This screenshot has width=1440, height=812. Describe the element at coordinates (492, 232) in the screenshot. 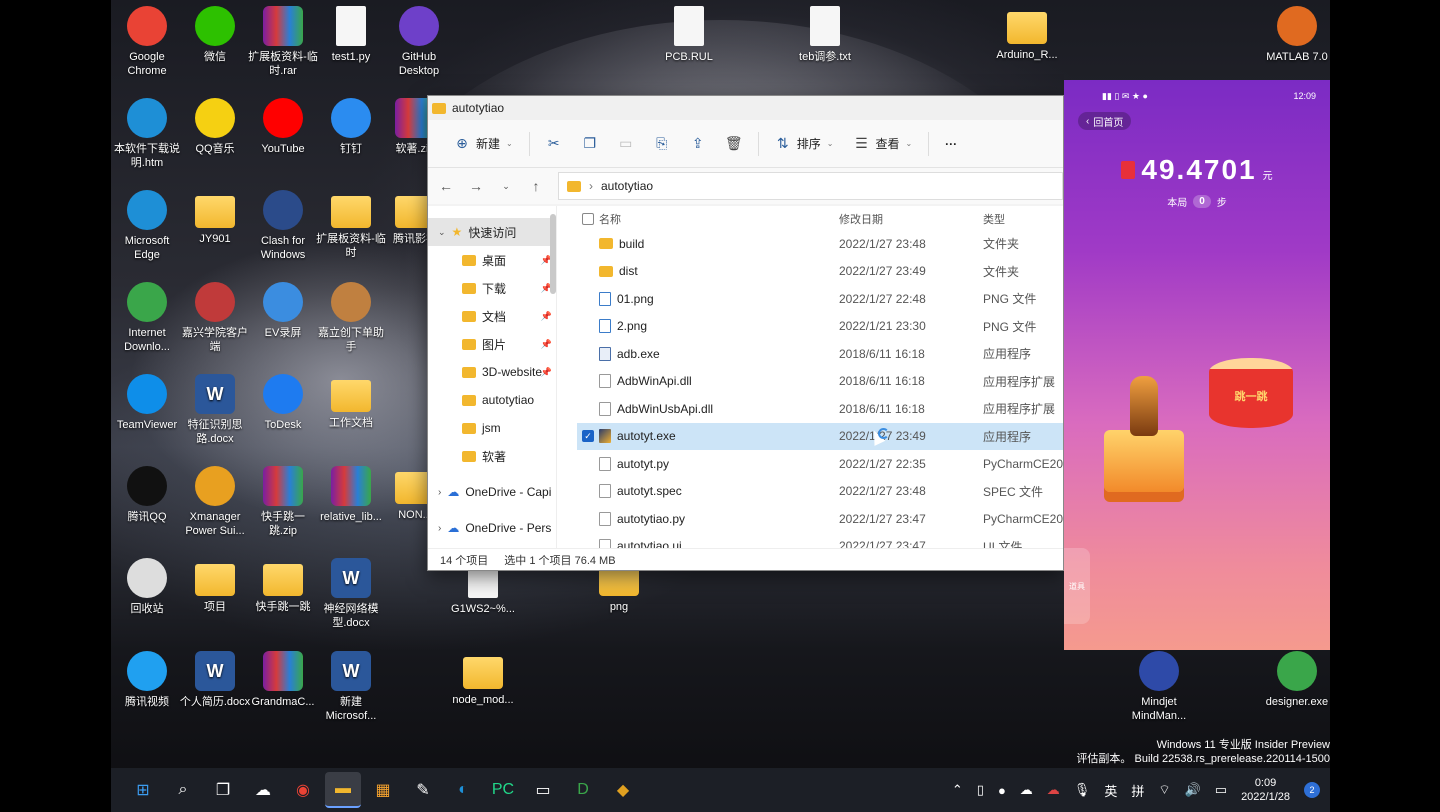

I see `nav-quick-access: ⌄ ★ 快速访问` at that location.